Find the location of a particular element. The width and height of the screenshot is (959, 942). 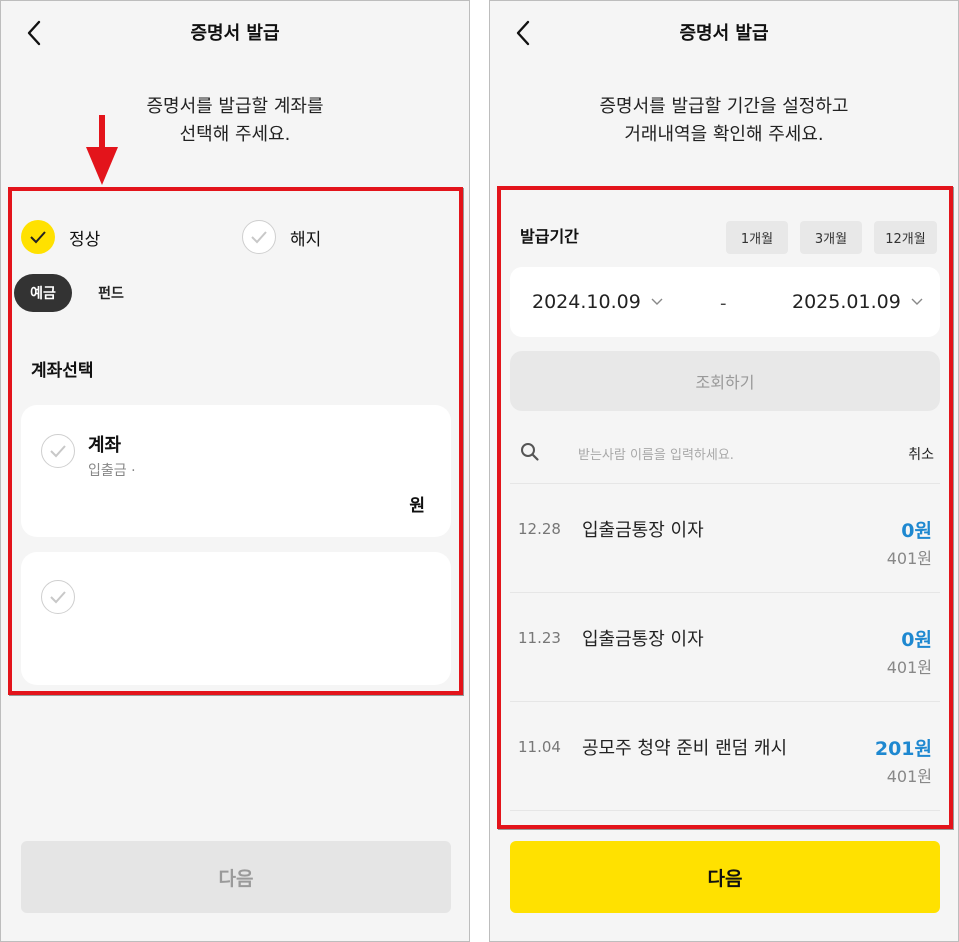

section-title: 계좌선택 is located at coordinates (62, 371).